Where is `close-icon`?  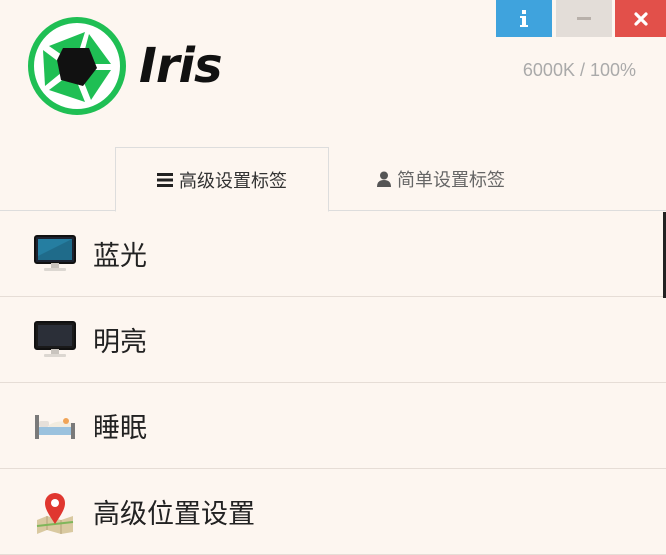 close-icon is located at coordinates (640, 18).